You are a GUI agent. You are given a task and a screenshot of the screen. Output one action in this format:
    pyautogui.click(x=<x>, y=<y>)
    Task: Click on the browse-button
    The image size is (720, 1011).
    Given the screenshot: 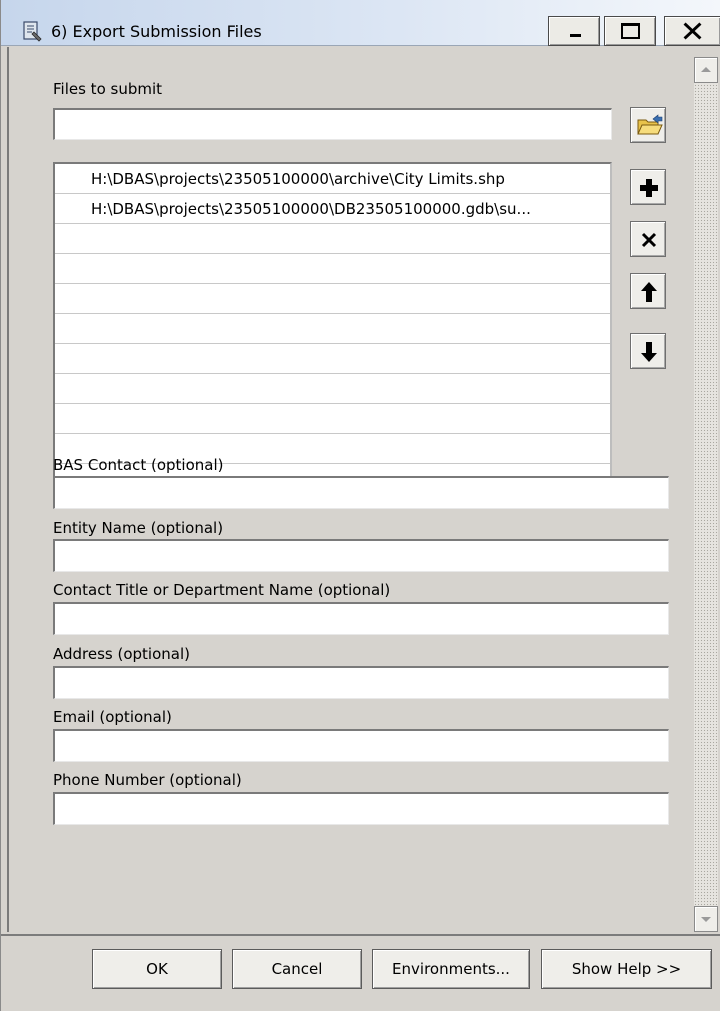 What is the action you would take?
    pyautogui.click(x=648, y=125)
    